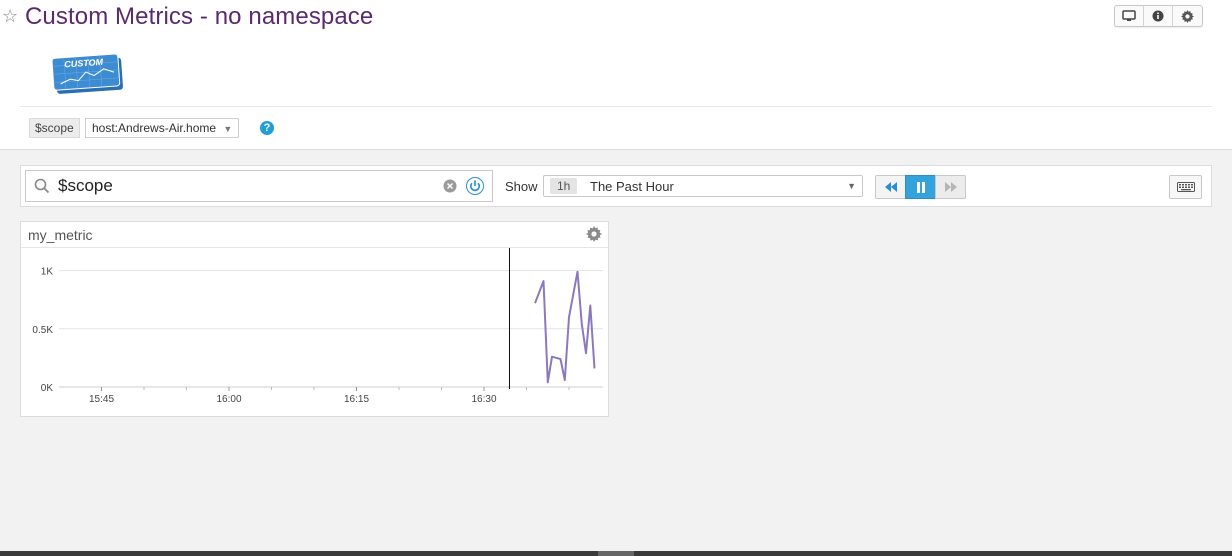 The width and height of the screenshot is (1232, 556). I want to click on settings-button, so click(1187, 16).